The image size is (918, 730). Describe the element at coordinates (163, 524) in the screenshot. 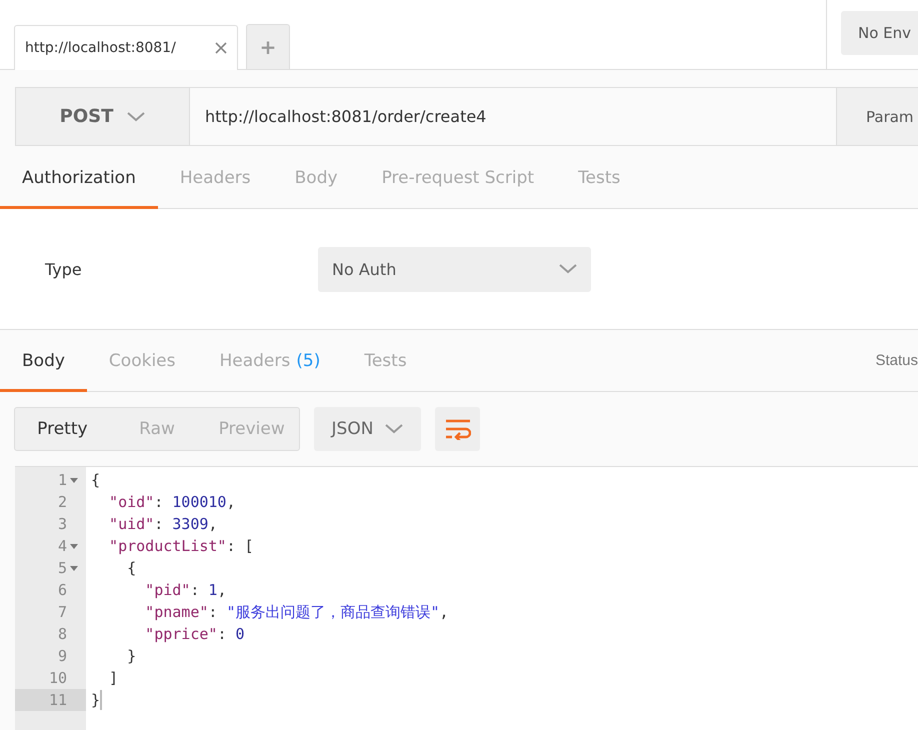

I see `code-line: "uid": 3309,` at that location.